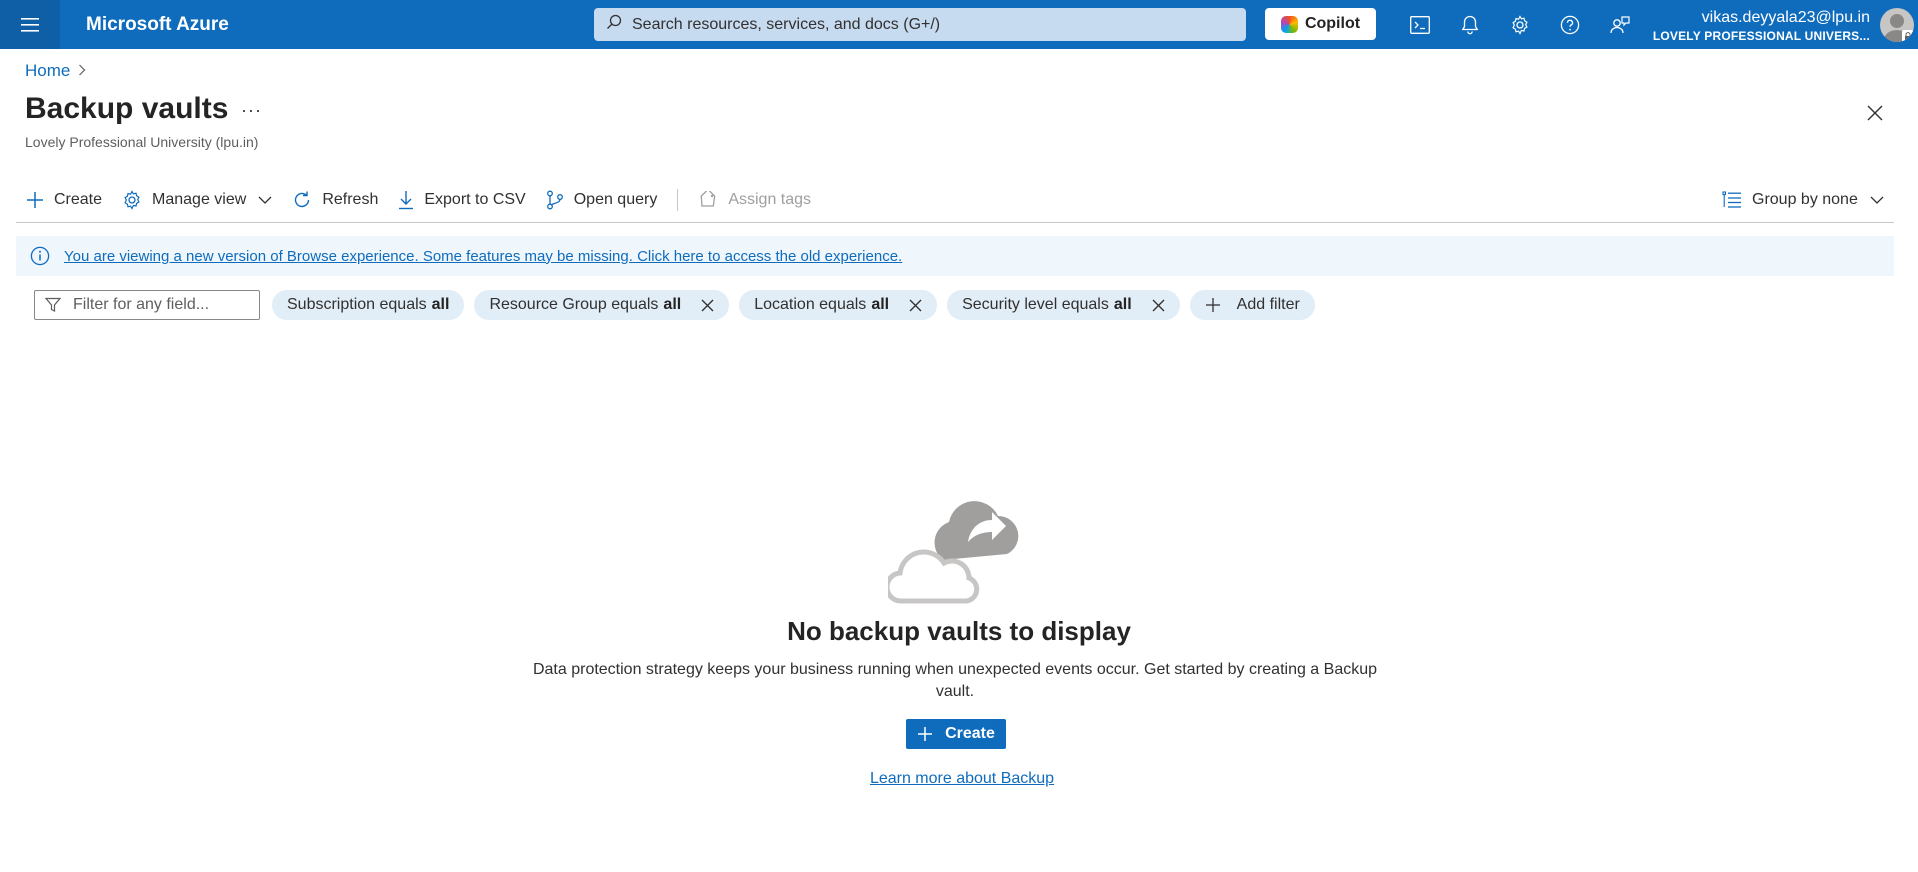 This screenshot has width=1918, height=872. Describe the element at coordinates (708, 199) in the screenshot. I see `tag-icon` at that location.